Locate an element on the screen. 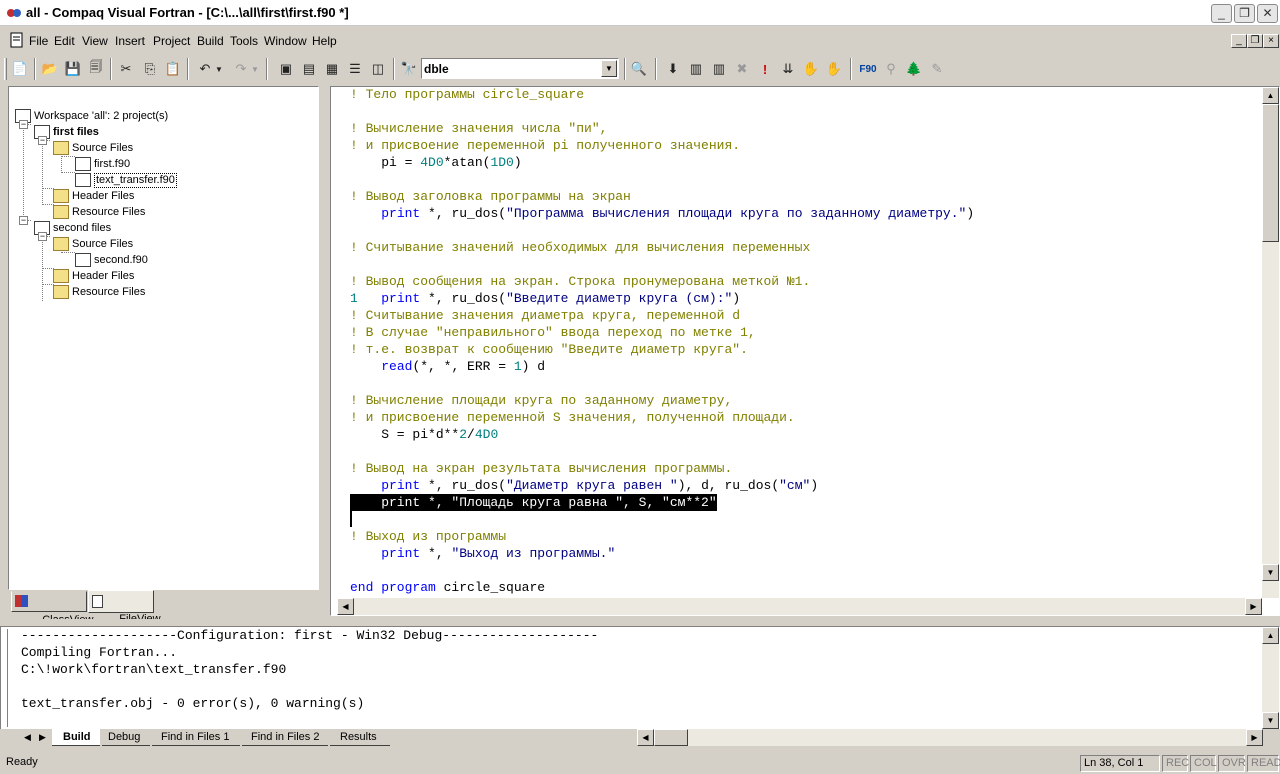  split-vertical-icon: ◫ is located at coordinates (378, 69).